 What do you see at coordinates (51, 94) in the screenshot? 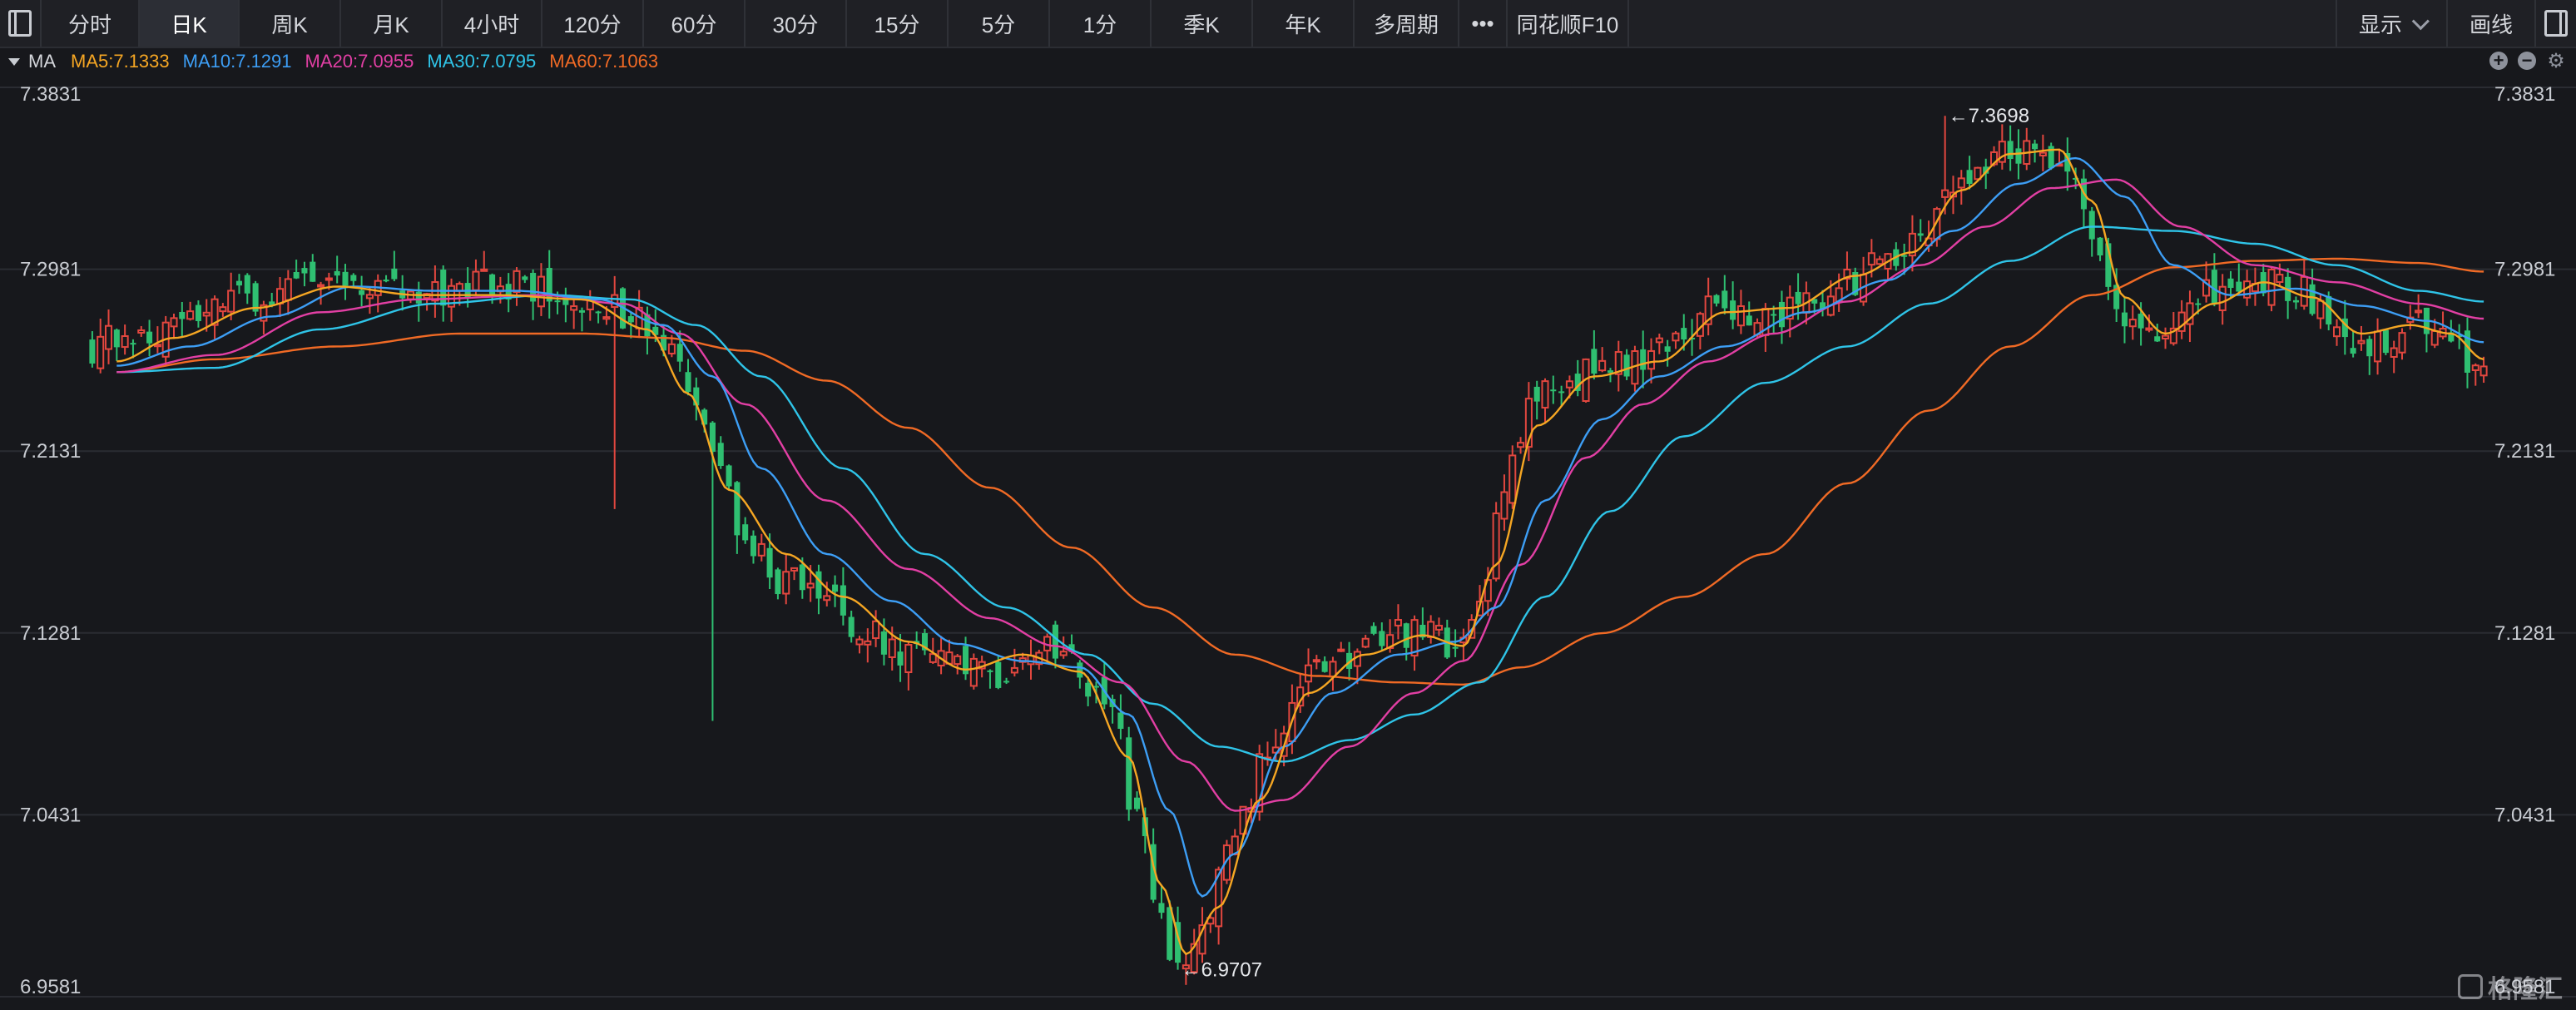
I see `y-tick-label-left: 7.3831` at bounding box center [51, 94].